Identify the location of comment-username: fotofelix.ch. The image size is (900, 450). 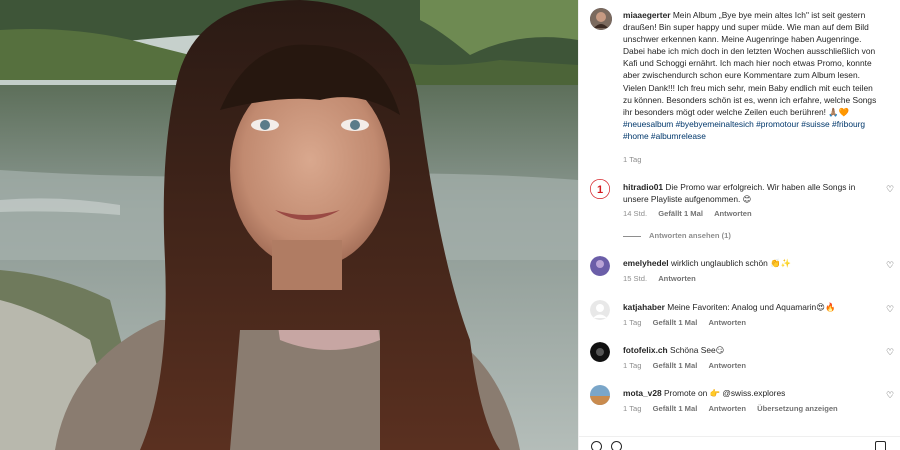
(645, 350).